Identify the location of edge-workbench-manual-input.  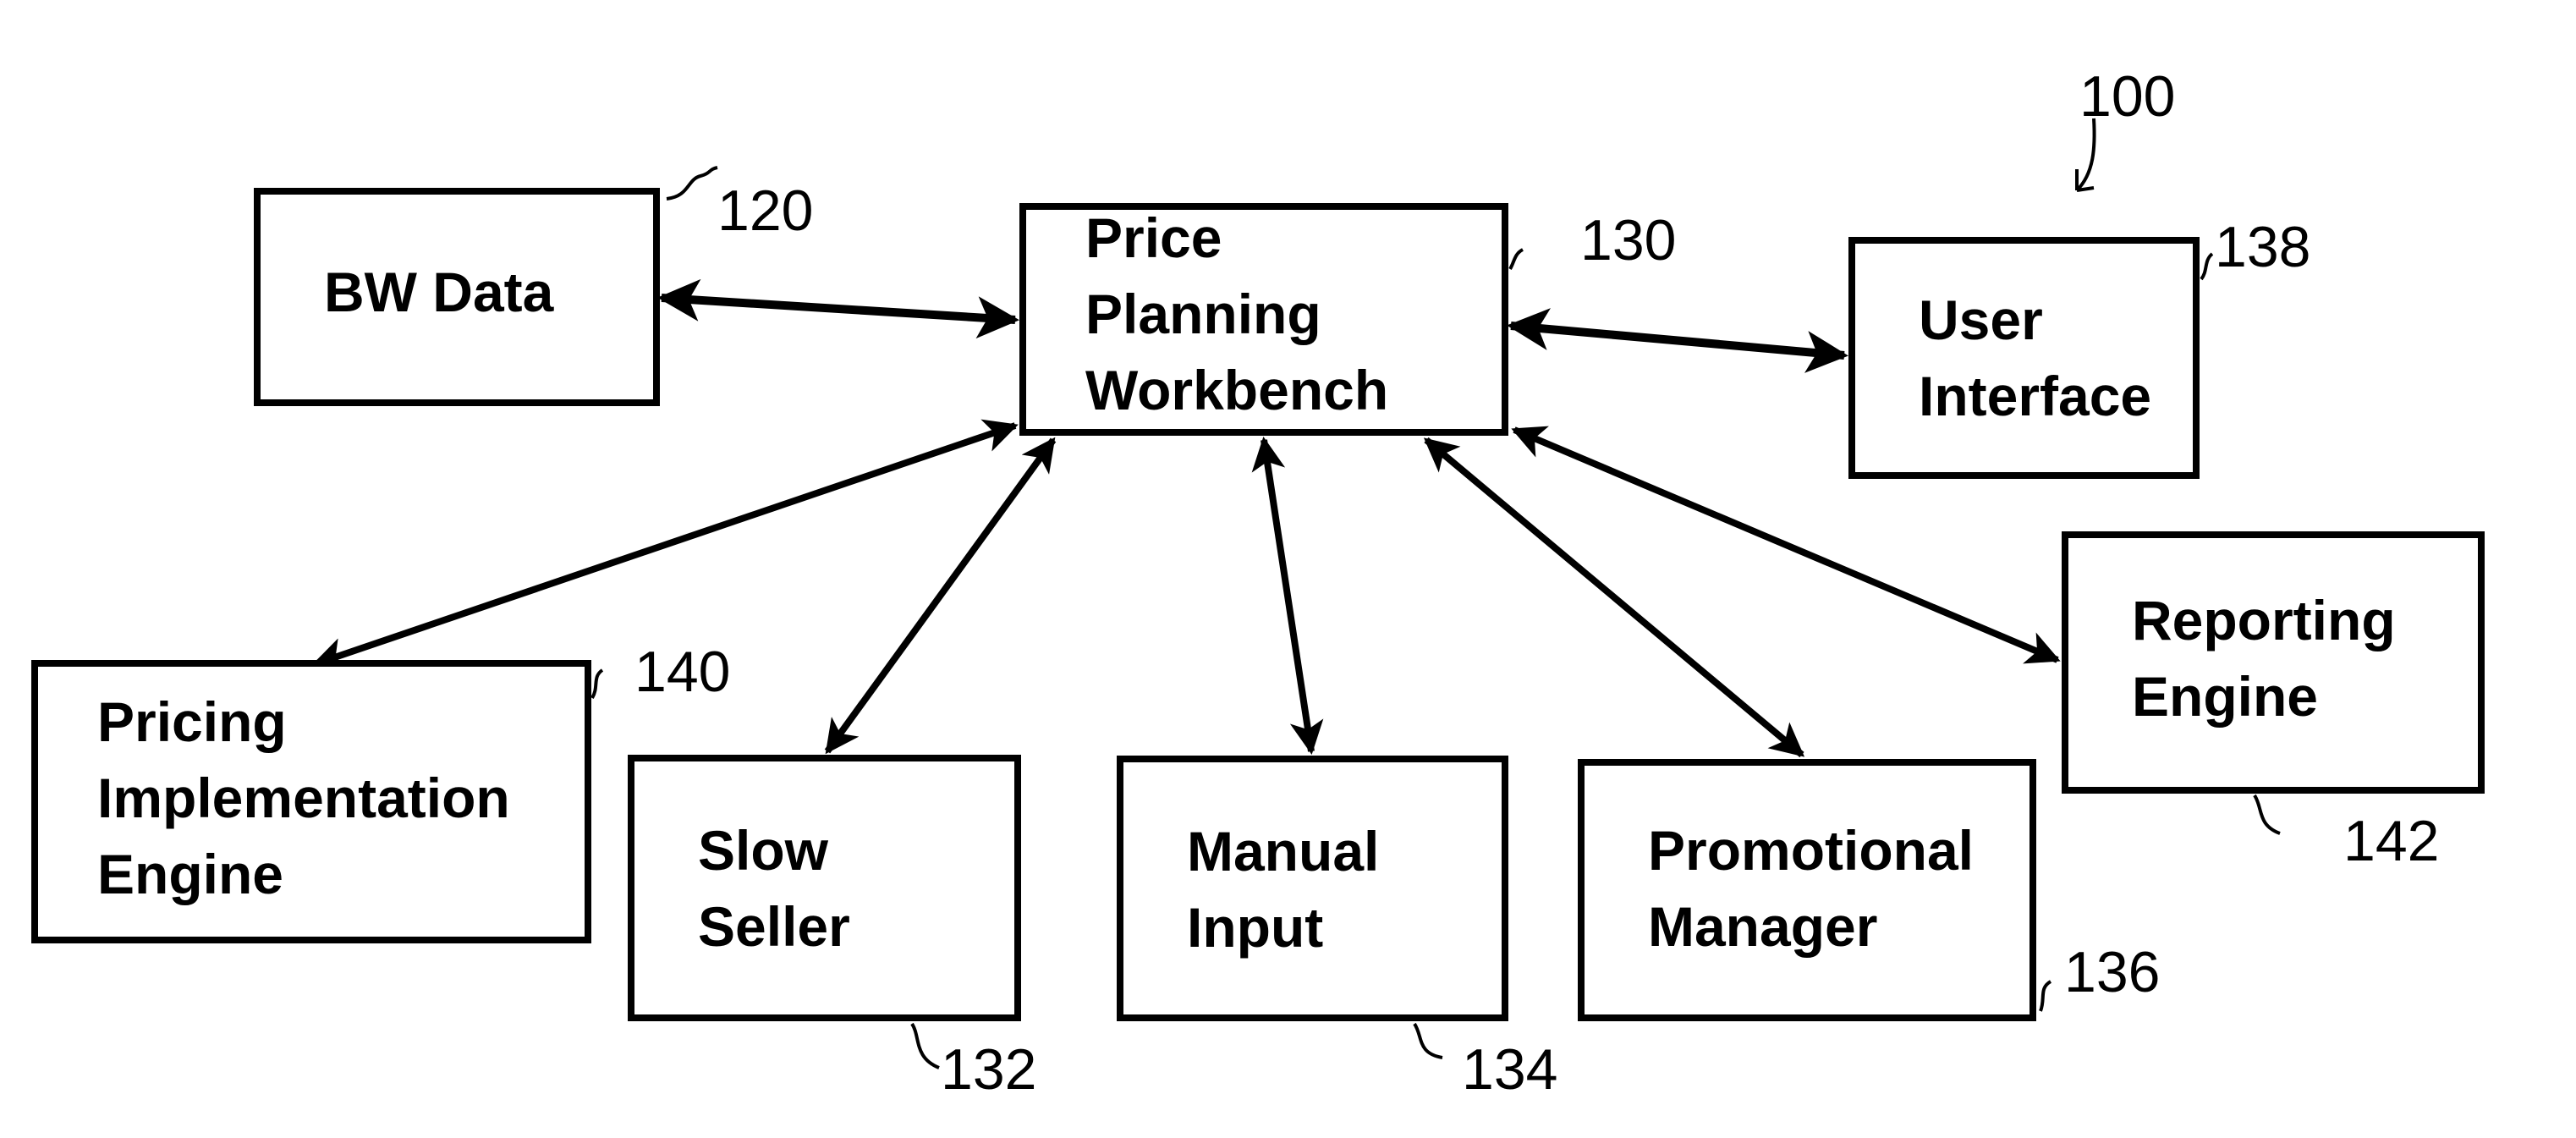
(1287, 596).